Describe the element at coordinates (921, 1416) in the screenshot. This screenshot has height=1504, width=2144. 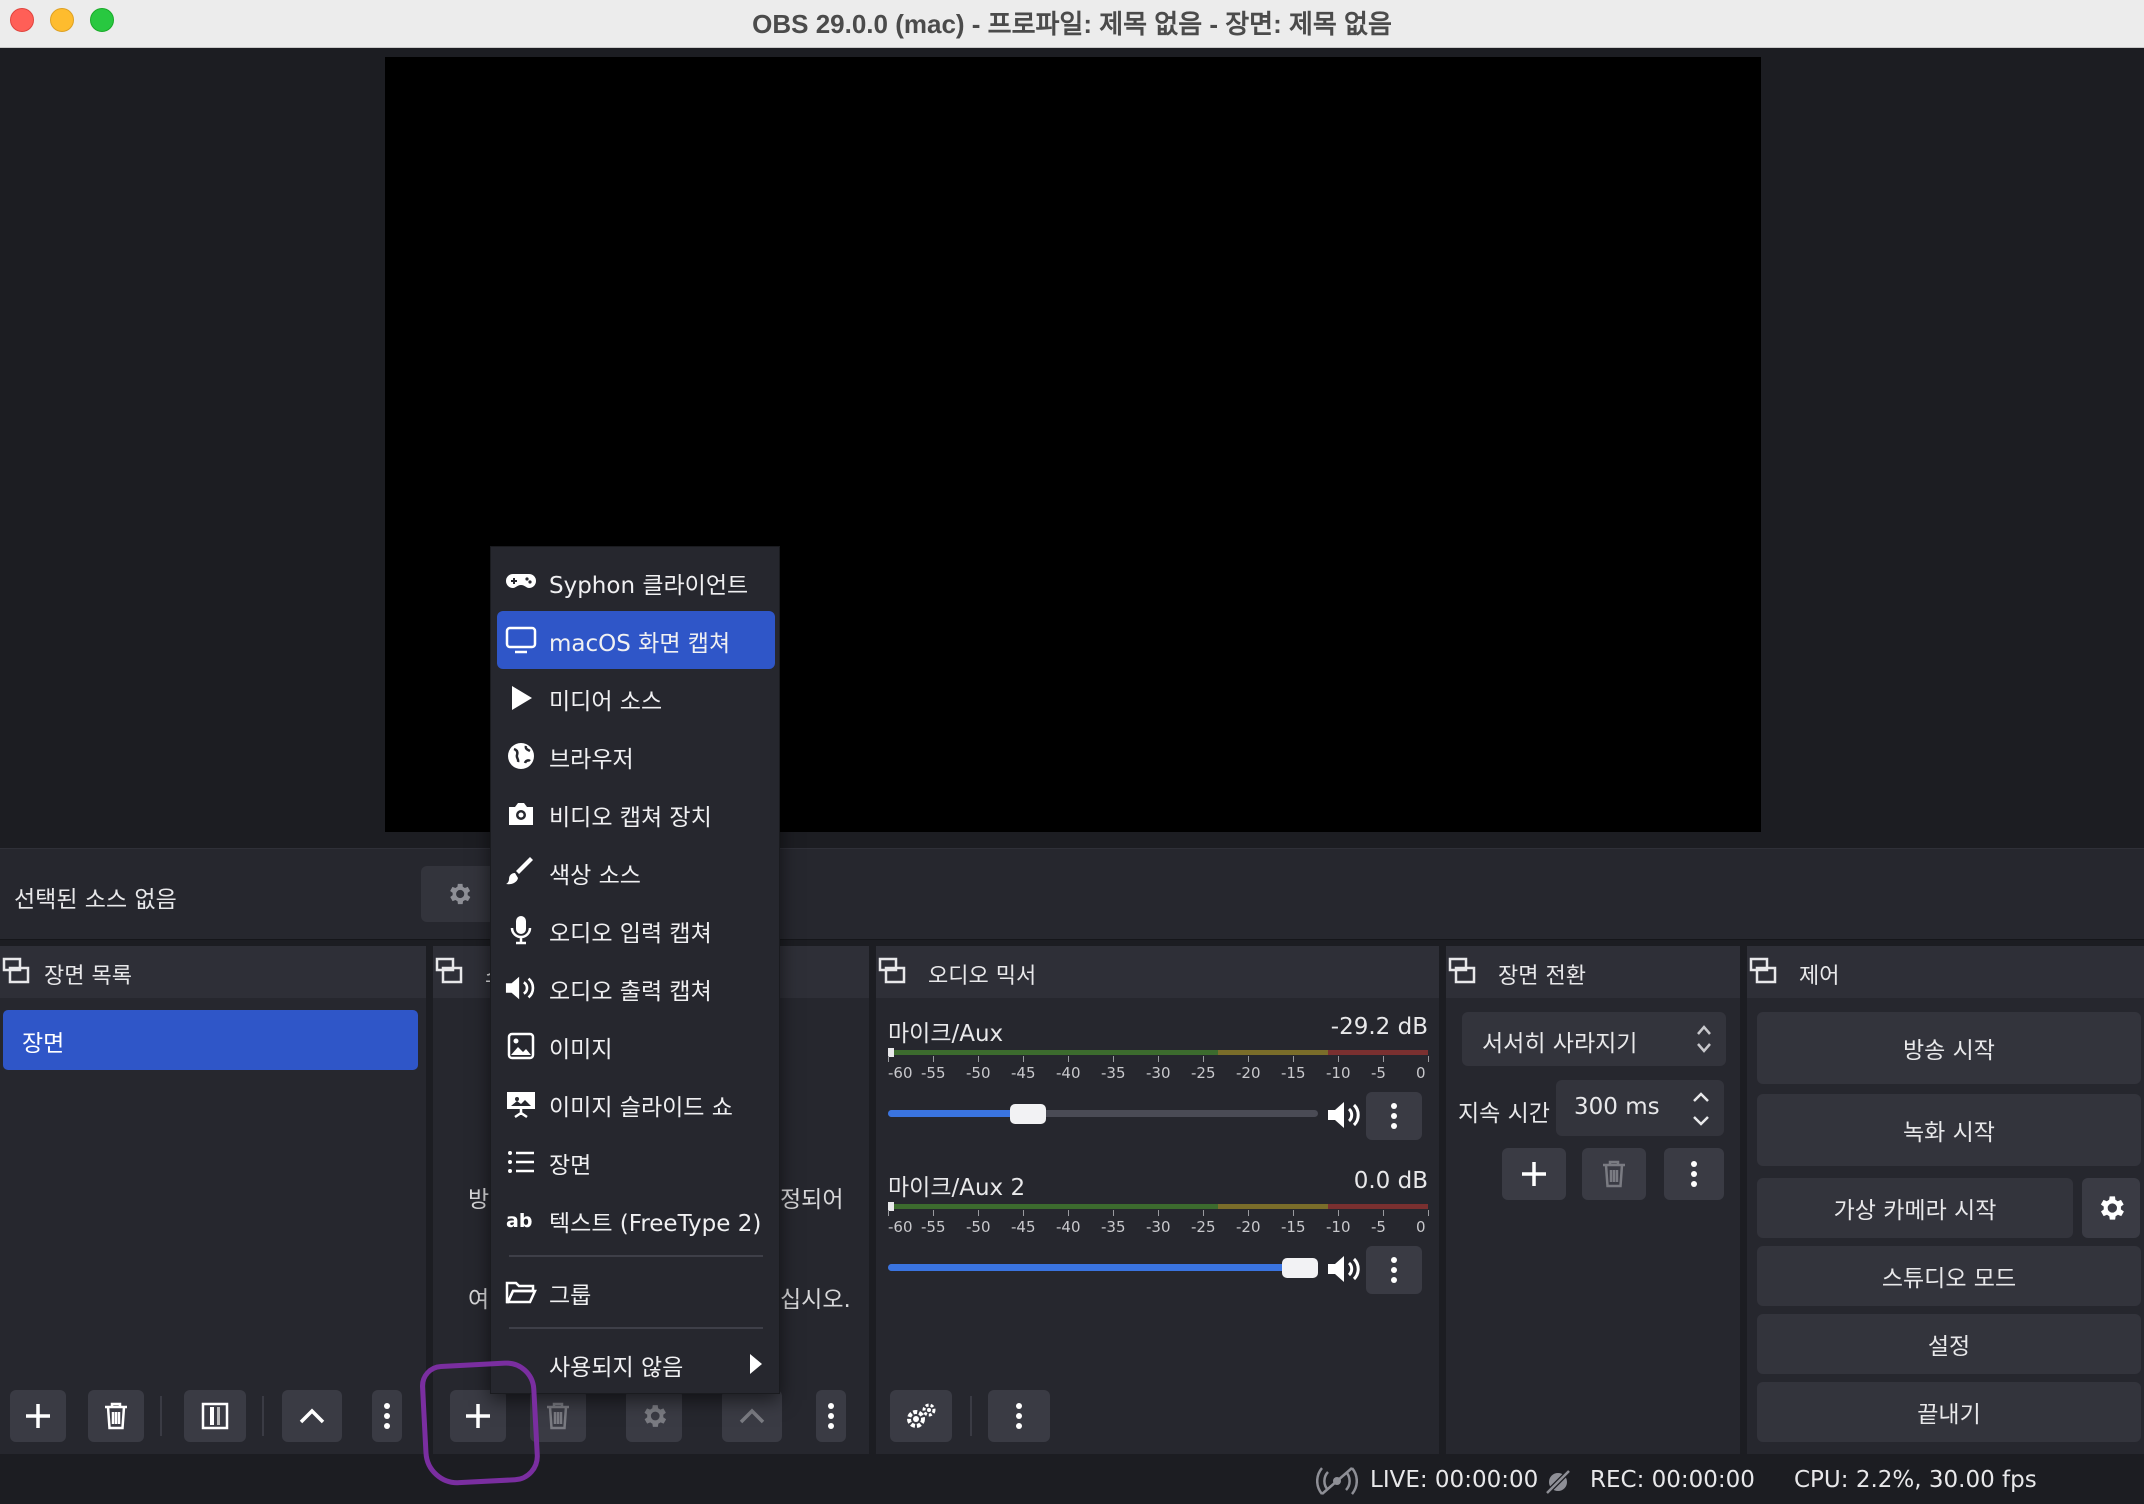
I see `advanced-audio-properties-button` at that location.